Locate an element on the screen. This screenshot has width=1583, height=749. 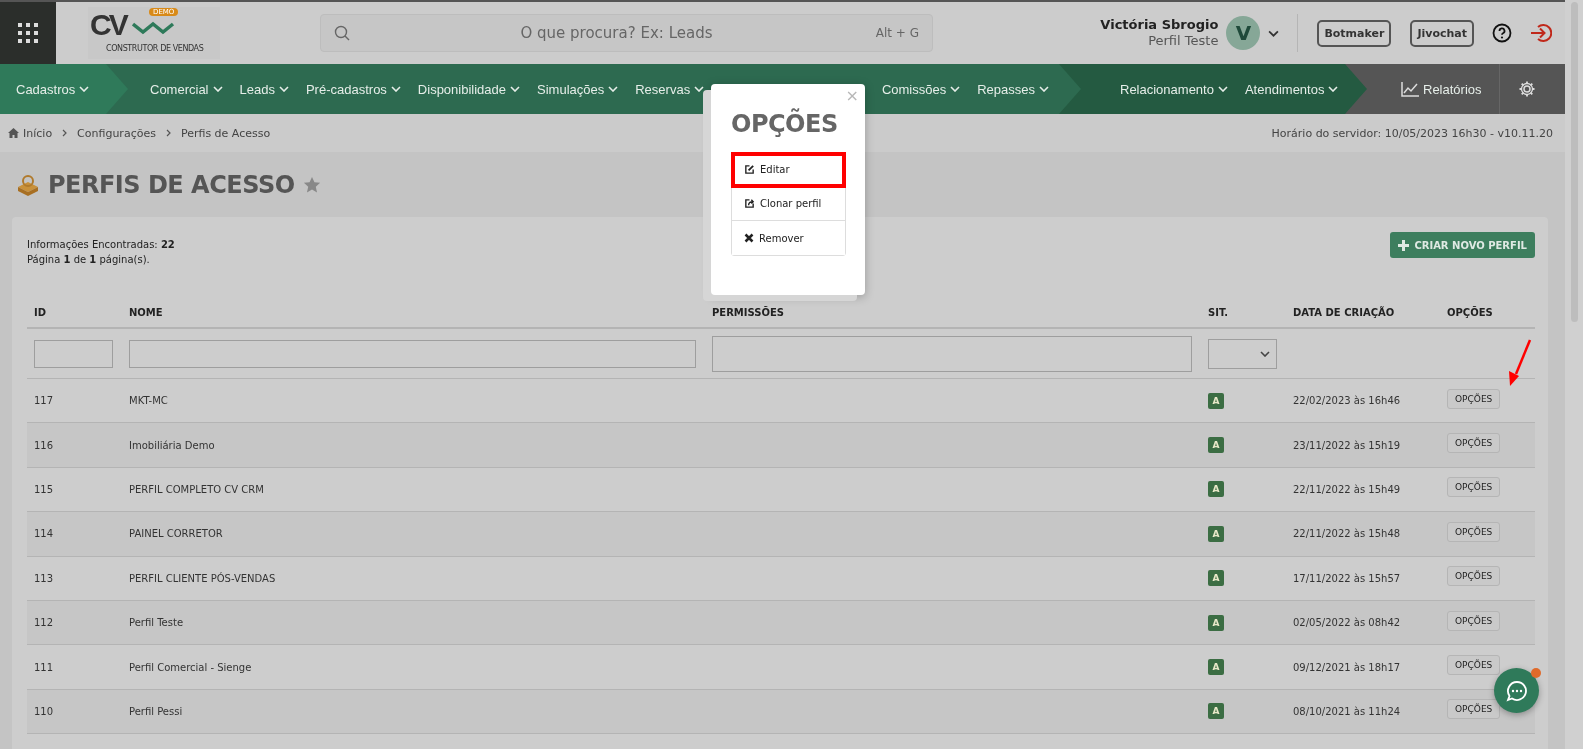
table-cell: 115 is located at coordinates (44, 489).